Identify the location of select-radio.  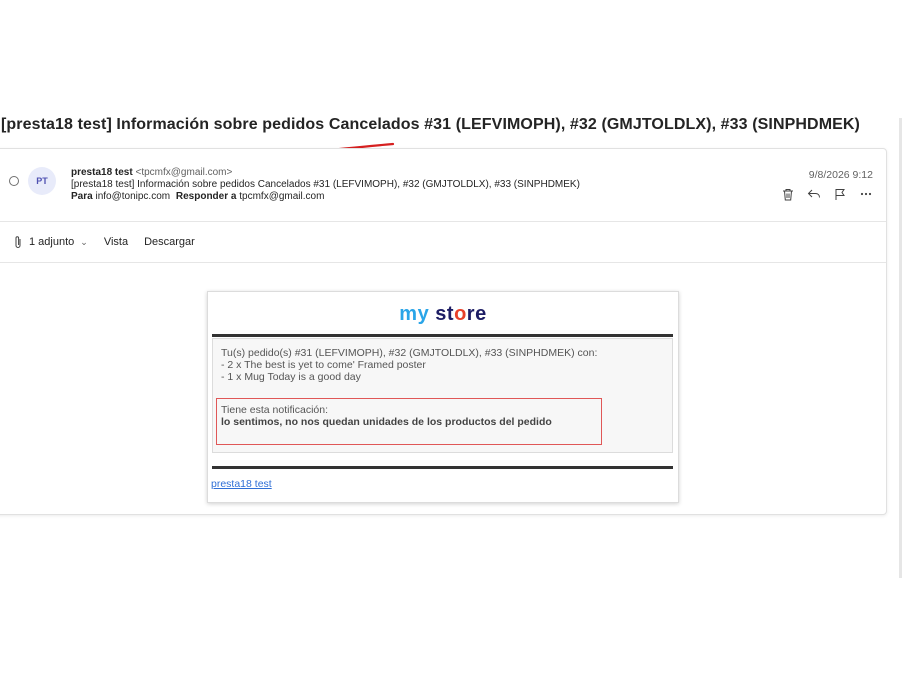
(14, 181).